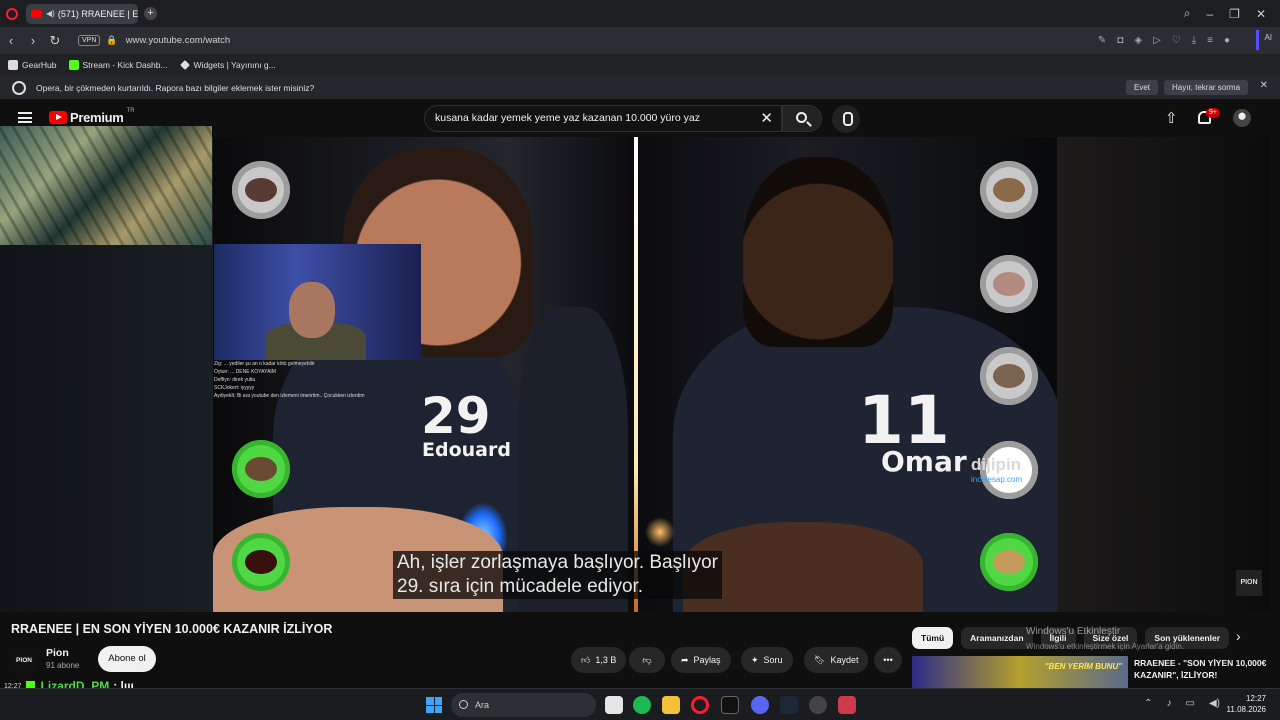  Describe the element at coordinates (1246, 709) in the screenshot. I see `clock-date: 11.08.2026` at that location.